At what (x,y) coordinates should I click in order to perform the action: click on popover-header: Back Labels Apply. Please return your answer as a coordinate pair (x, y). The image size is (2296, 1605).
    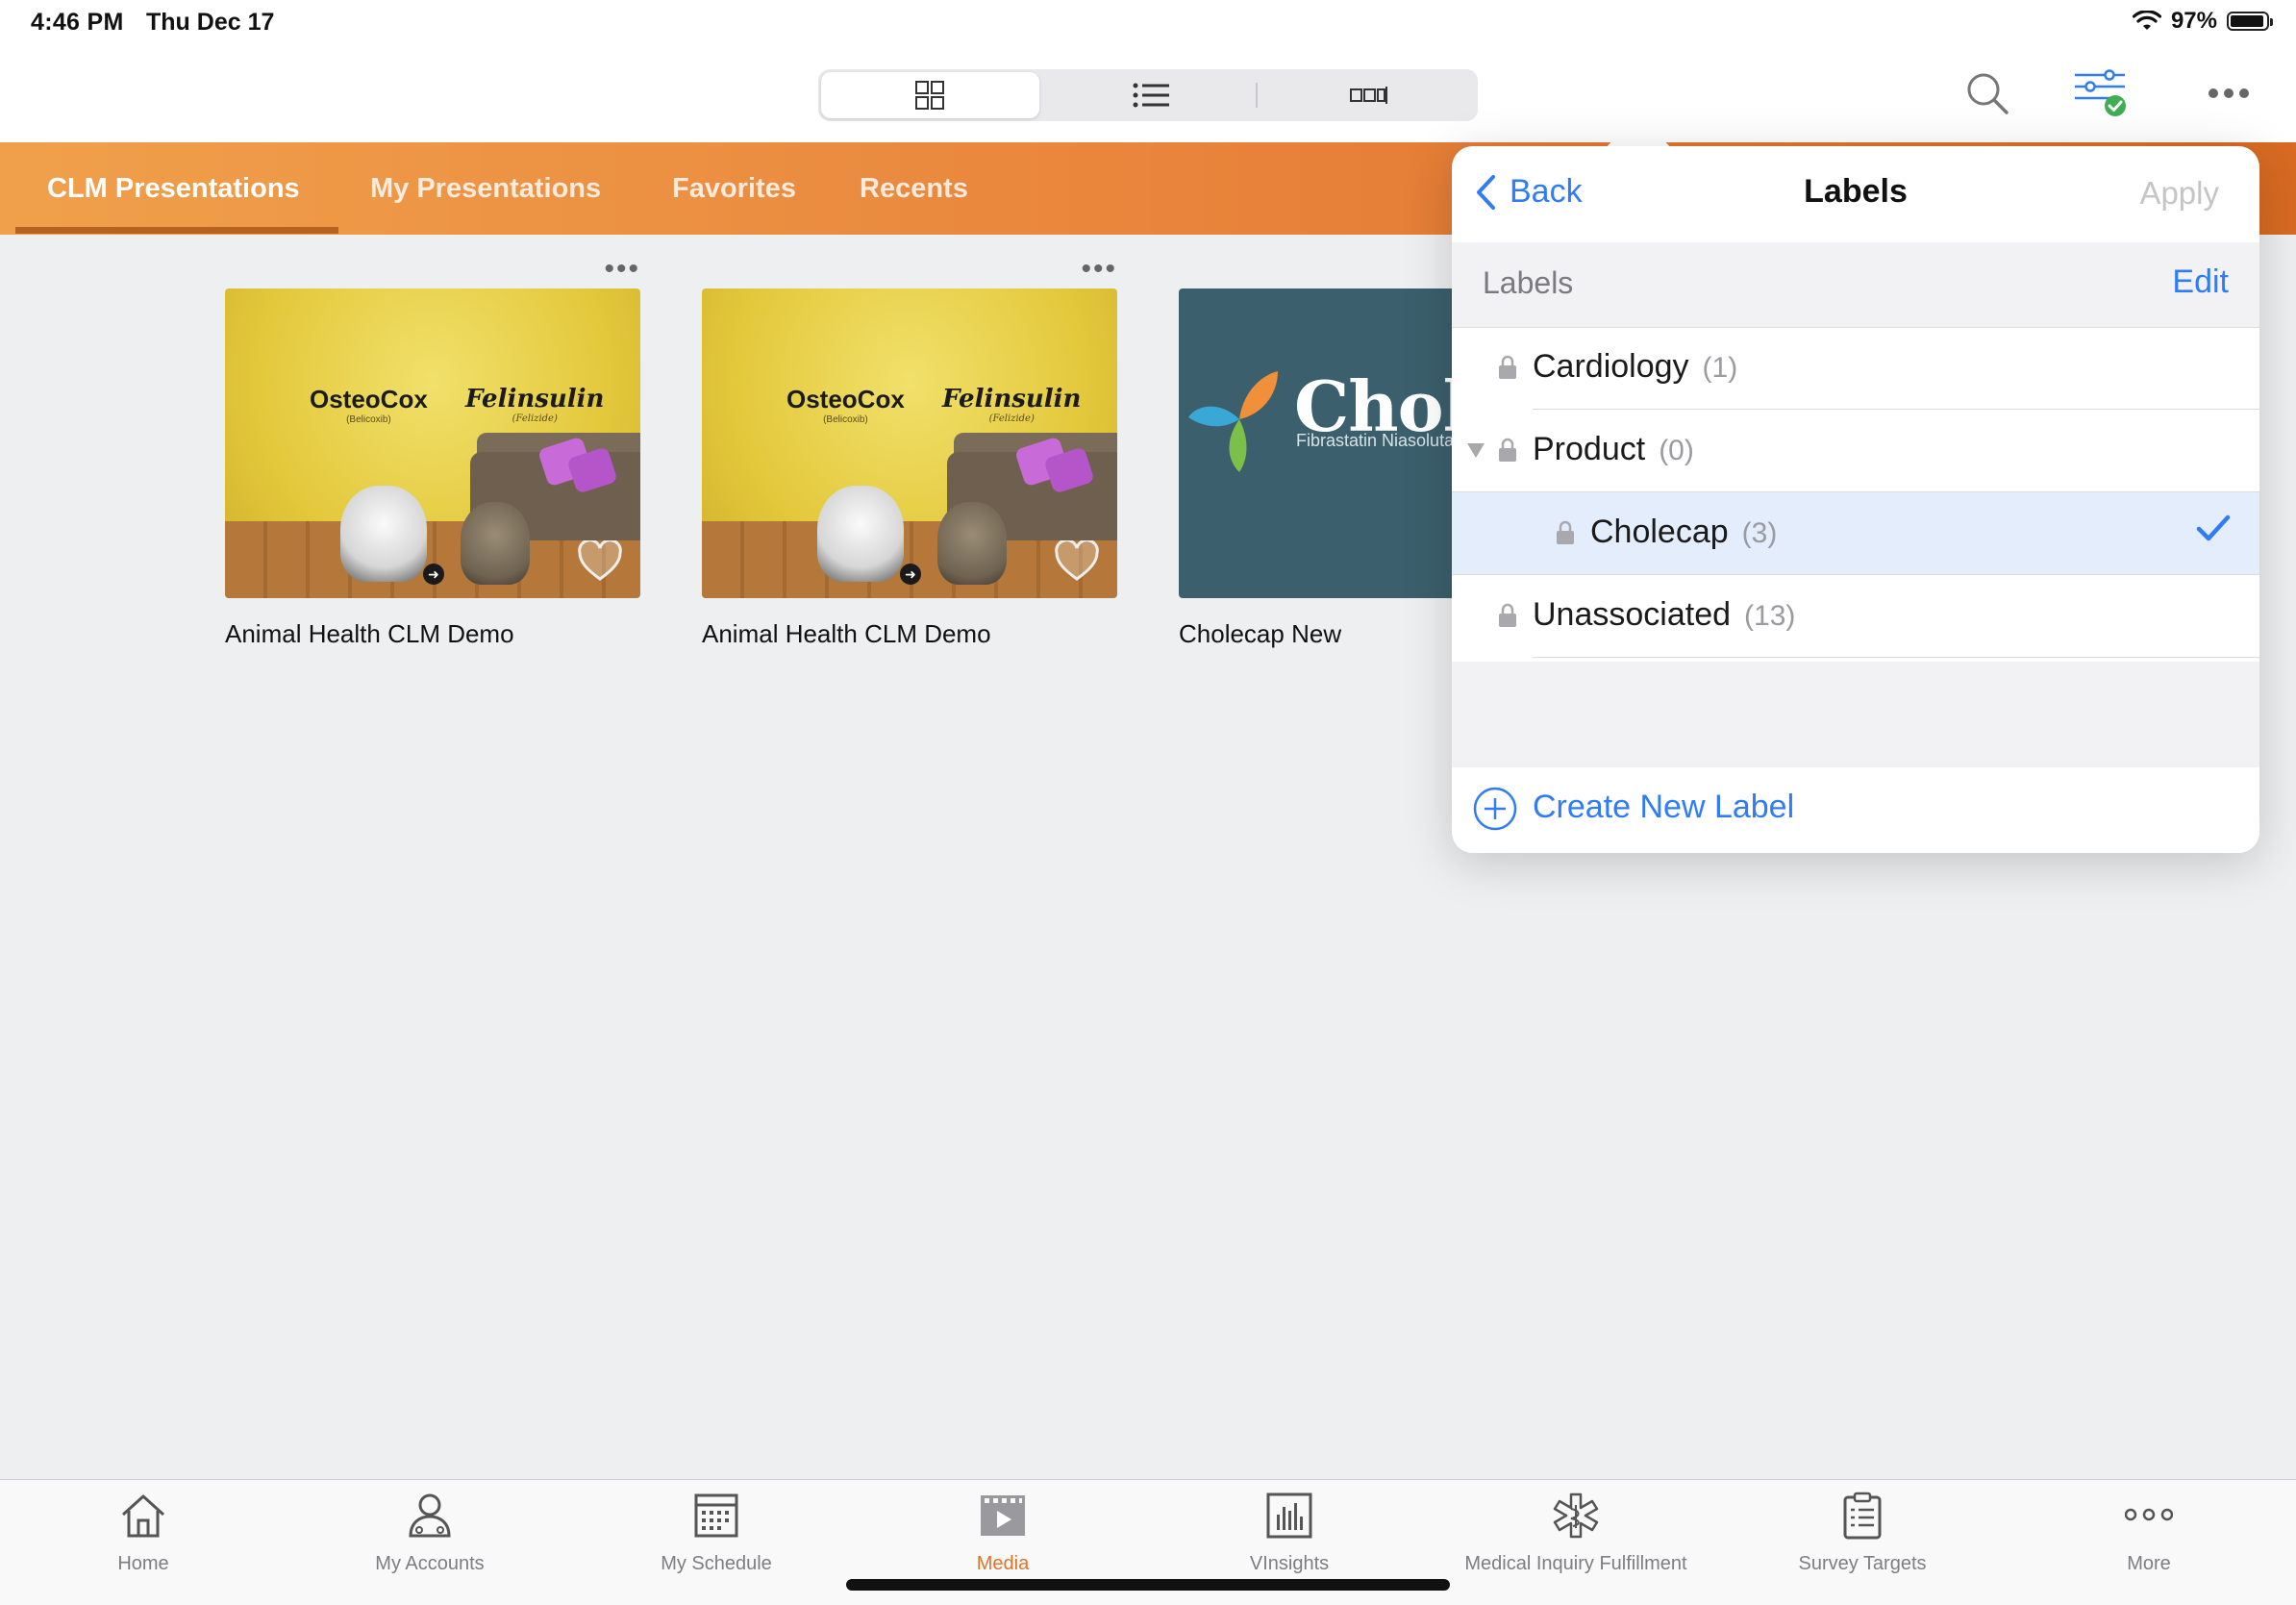
    Looking at the image, I should click on (1855, 194).